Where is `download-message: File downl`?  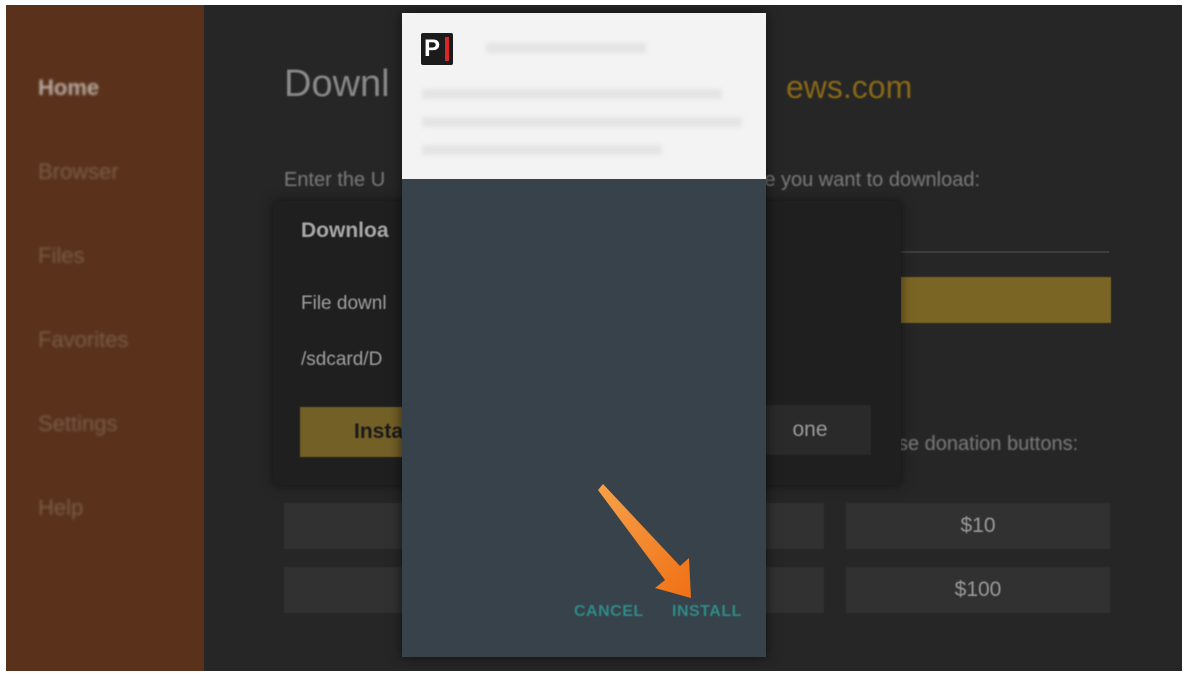 download-message: File downl is located at coordinates (344, 303).